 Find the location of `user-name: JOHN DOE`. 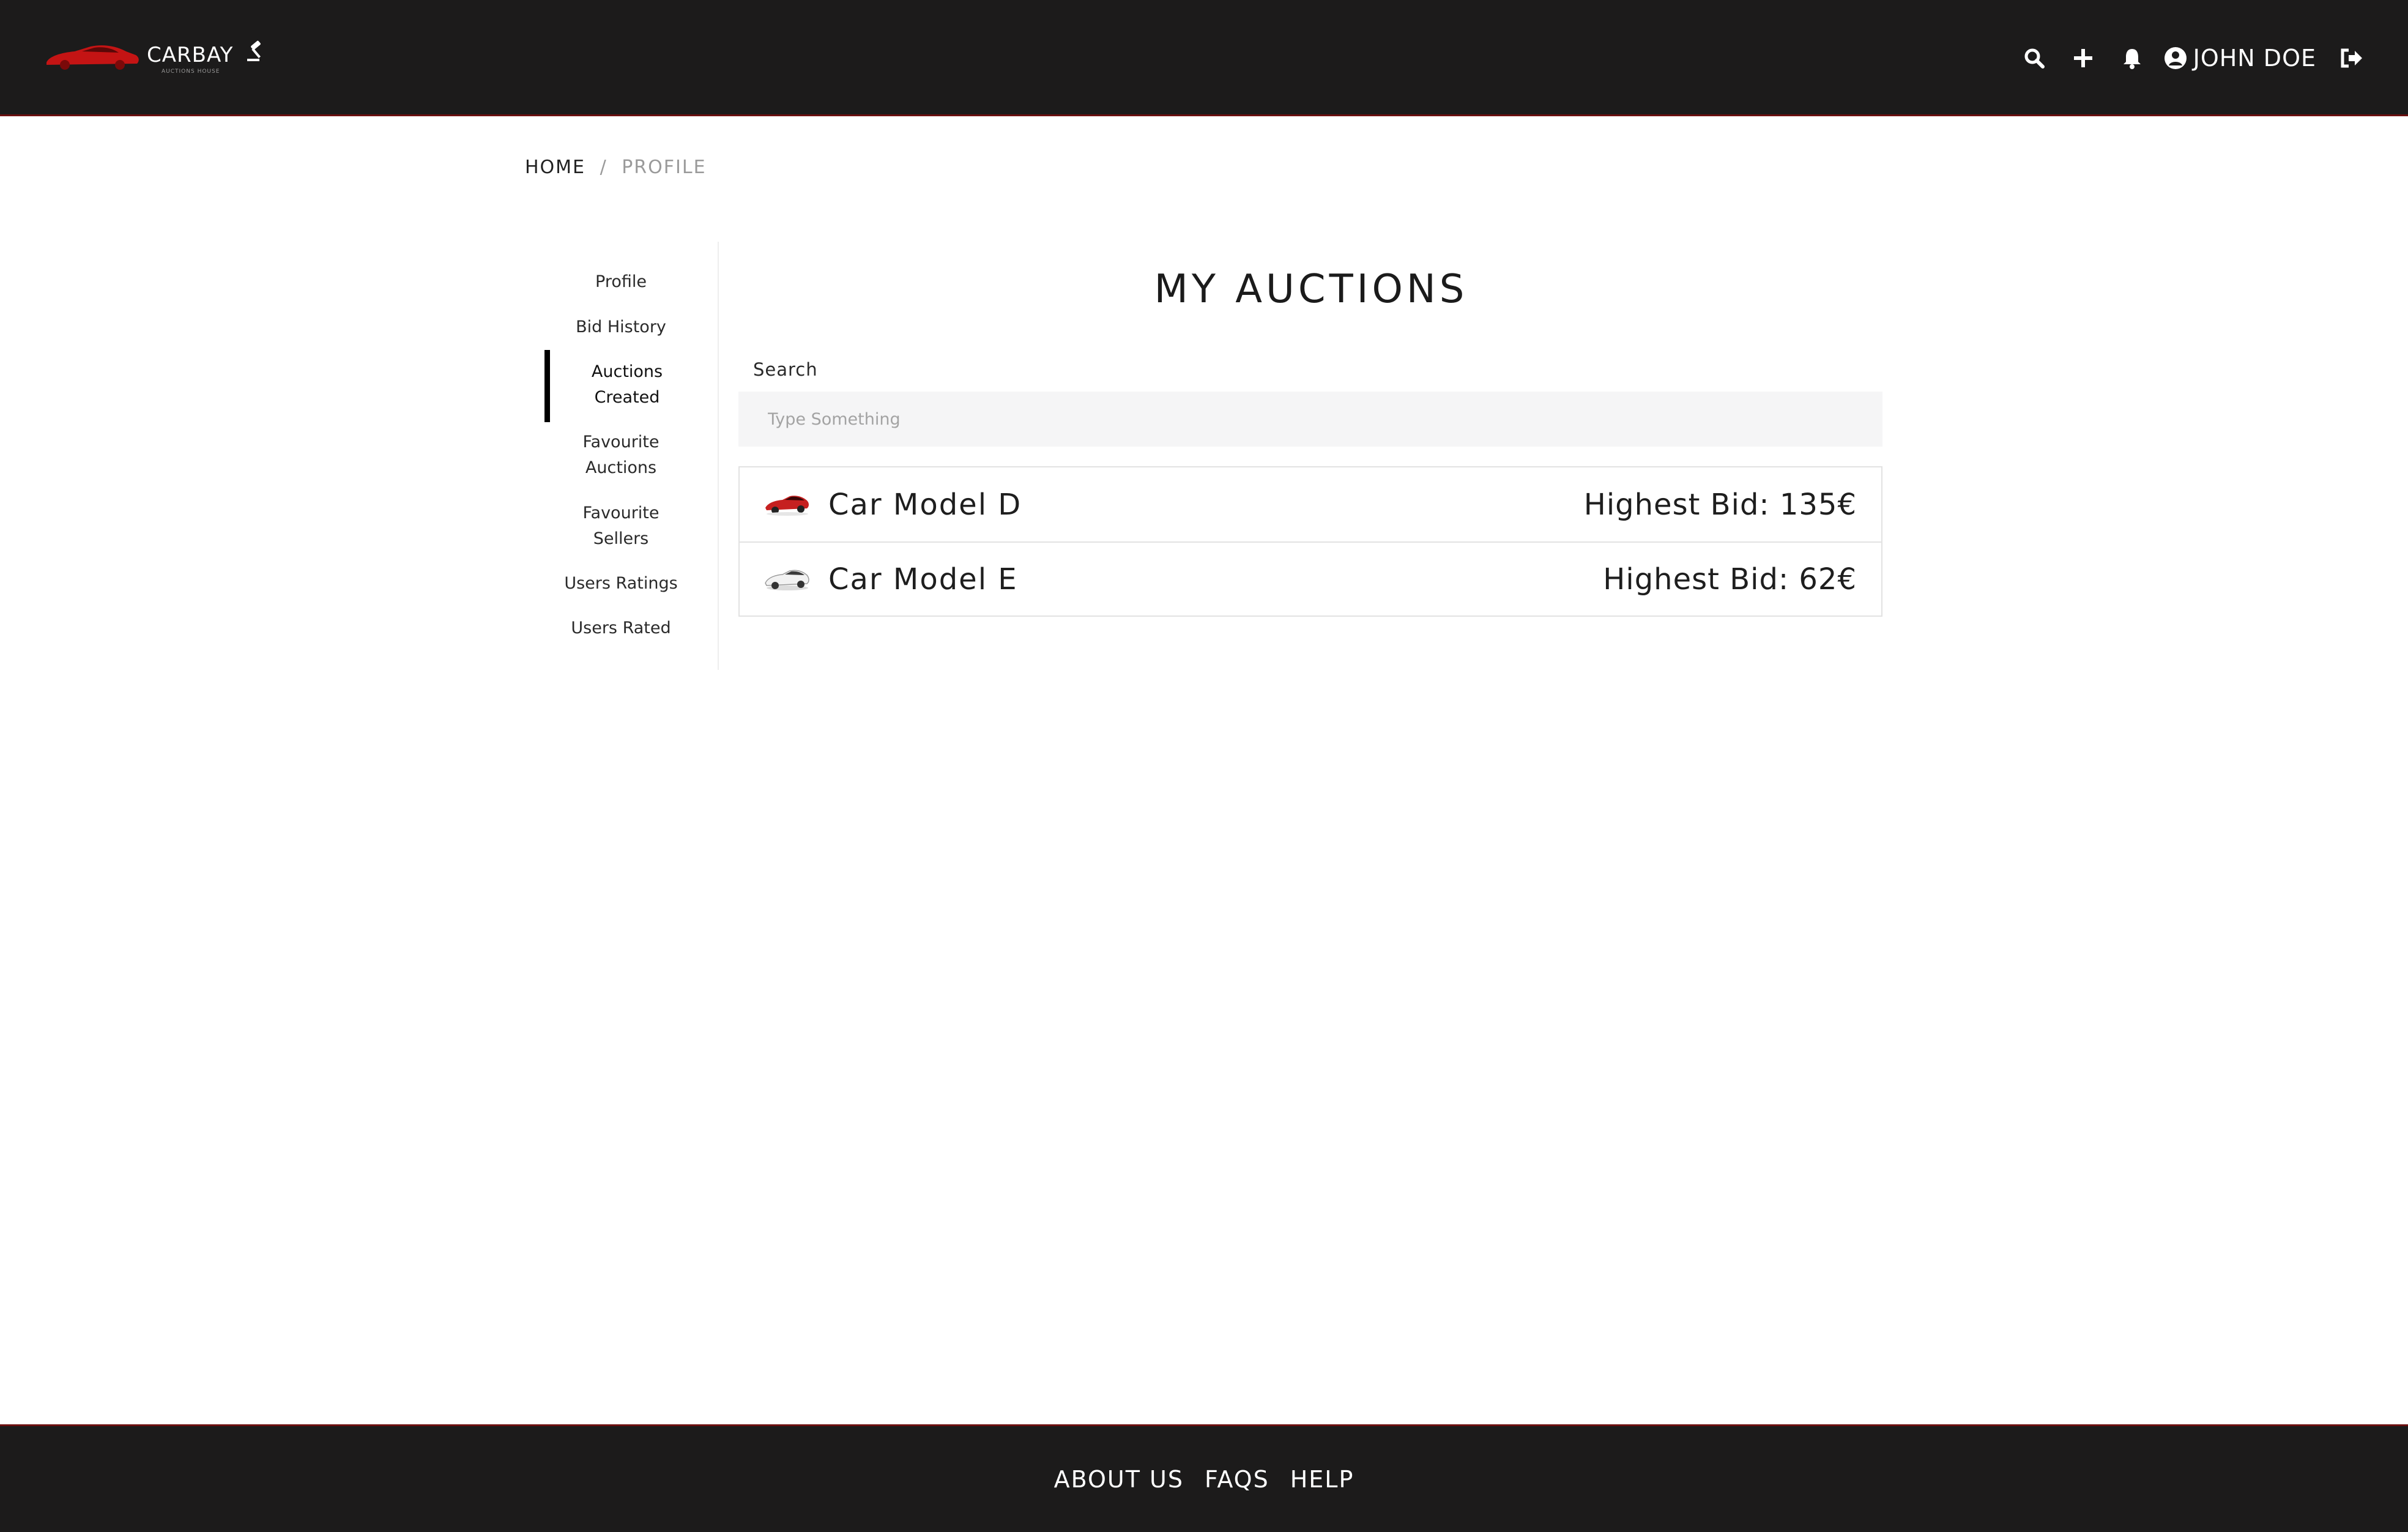

user-name: JOHN DOE is located at coordinates (2254, 58).